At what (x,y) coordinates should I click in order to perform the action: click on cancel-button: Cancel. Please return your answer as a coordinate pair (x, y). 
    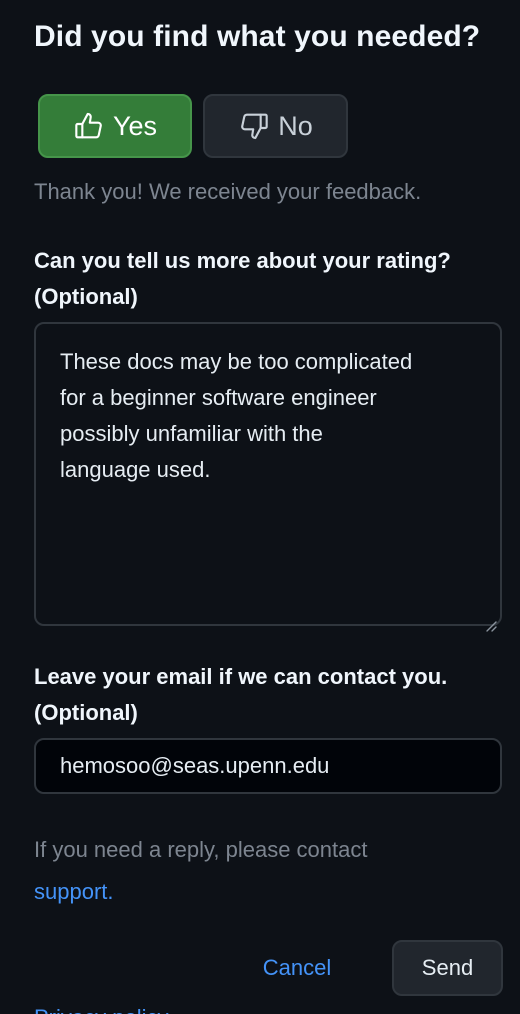
    Looking at the image, I should click on (297, 968).